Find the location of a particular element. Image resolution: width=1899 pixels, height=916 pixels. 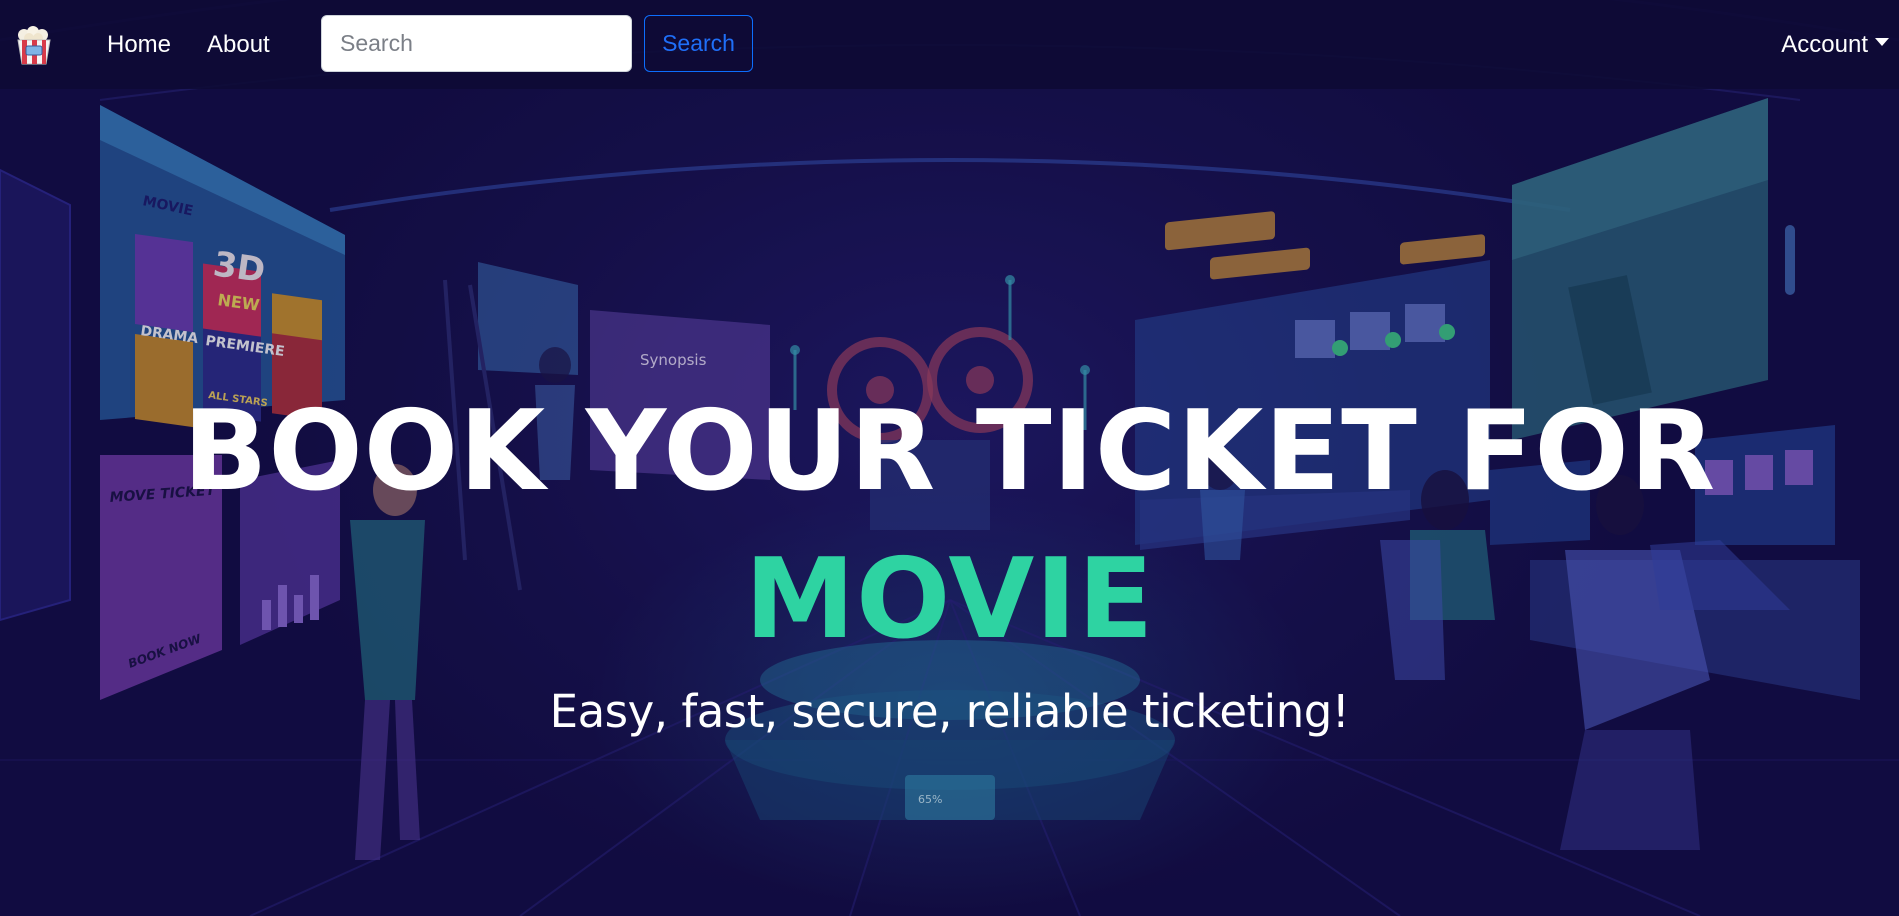

account-label: Account is located at coordinates (1824, 44).